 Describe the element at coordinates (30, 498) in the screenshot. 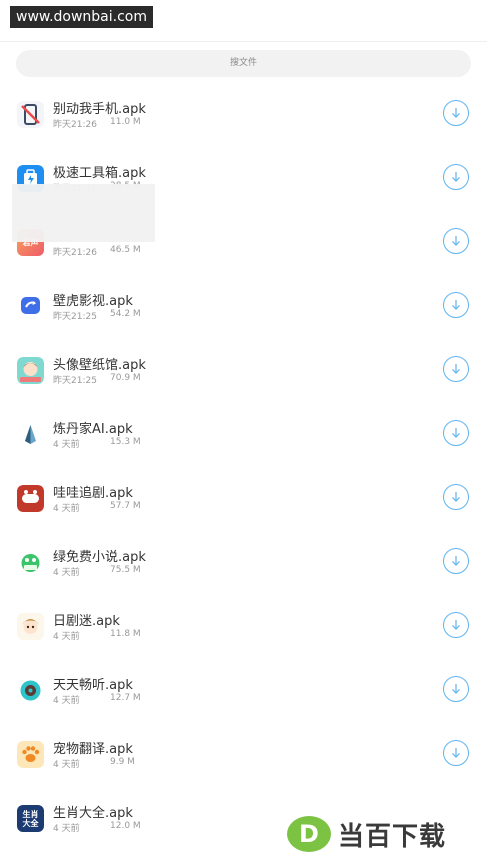

I see `drama-app-icon` at that location.